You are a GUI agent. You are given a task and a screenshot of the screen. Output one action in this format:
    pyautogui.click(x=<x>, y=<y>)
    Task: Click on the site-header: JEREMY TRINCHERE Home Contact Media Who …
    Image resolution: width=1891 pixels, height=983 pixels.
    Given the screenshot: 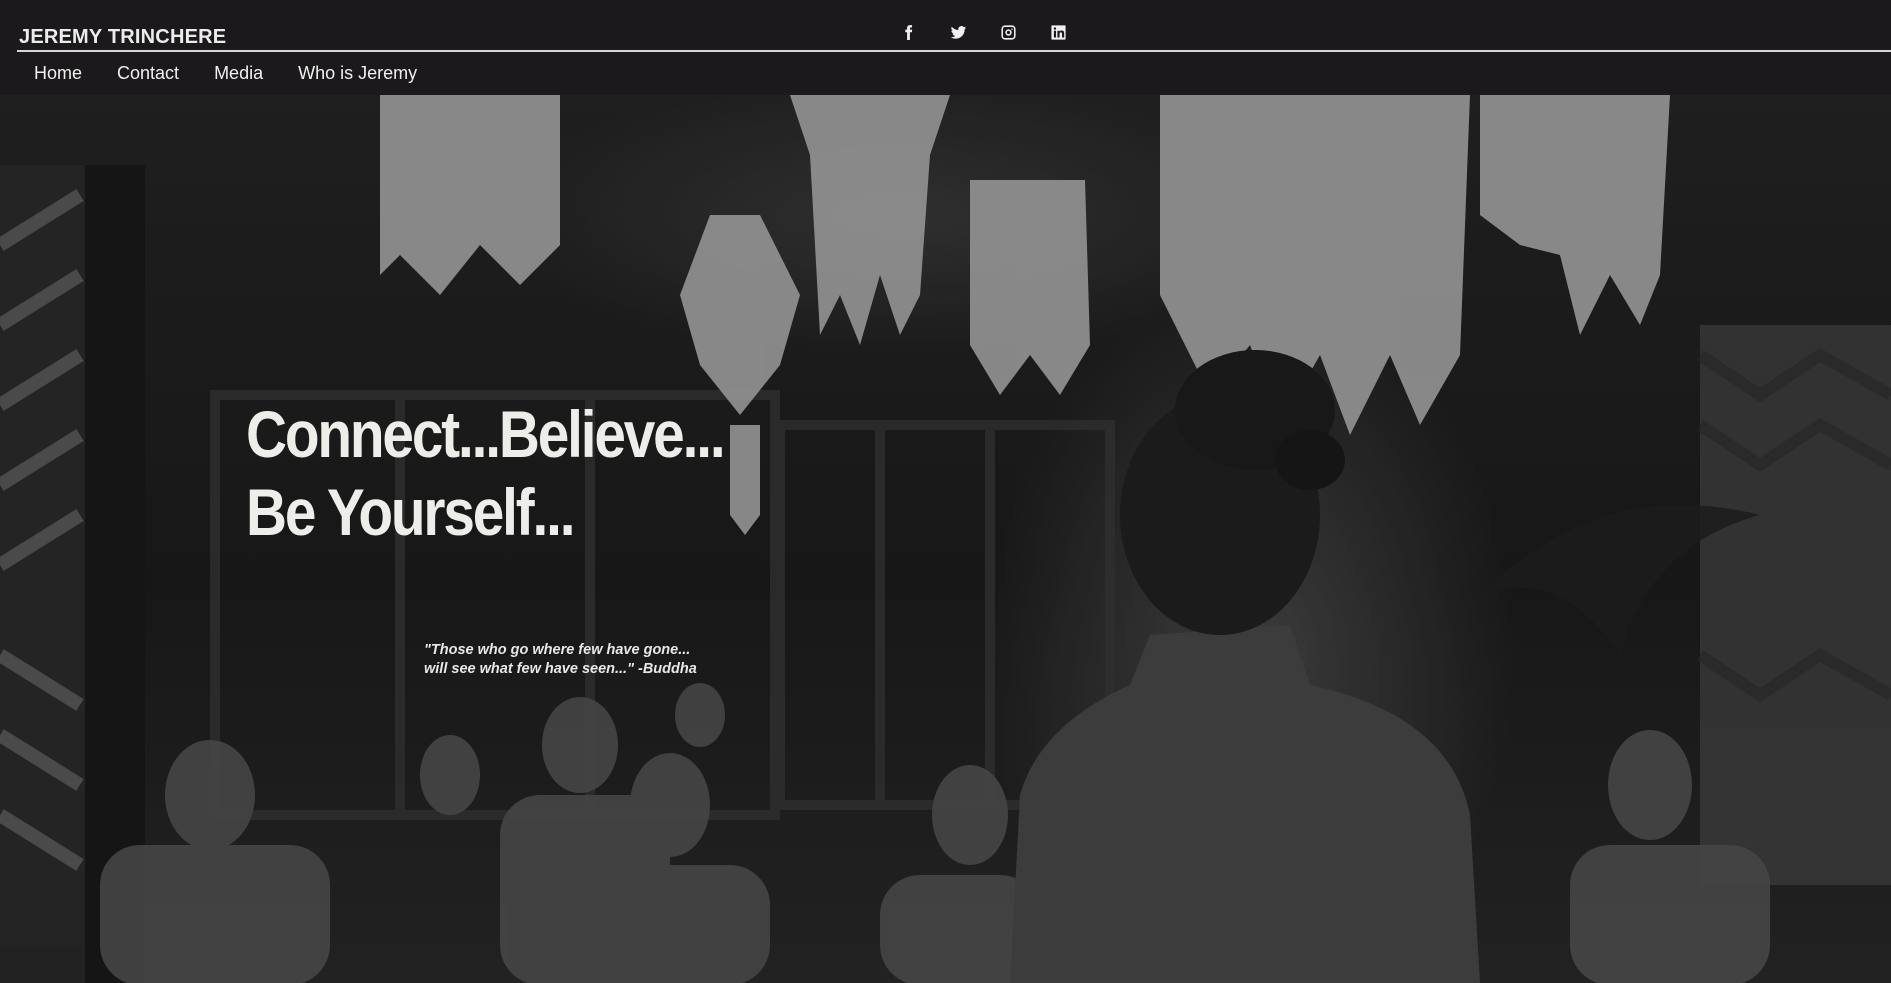 What is the action you would take?
    pyautogui.click(x=945, y=47)
    